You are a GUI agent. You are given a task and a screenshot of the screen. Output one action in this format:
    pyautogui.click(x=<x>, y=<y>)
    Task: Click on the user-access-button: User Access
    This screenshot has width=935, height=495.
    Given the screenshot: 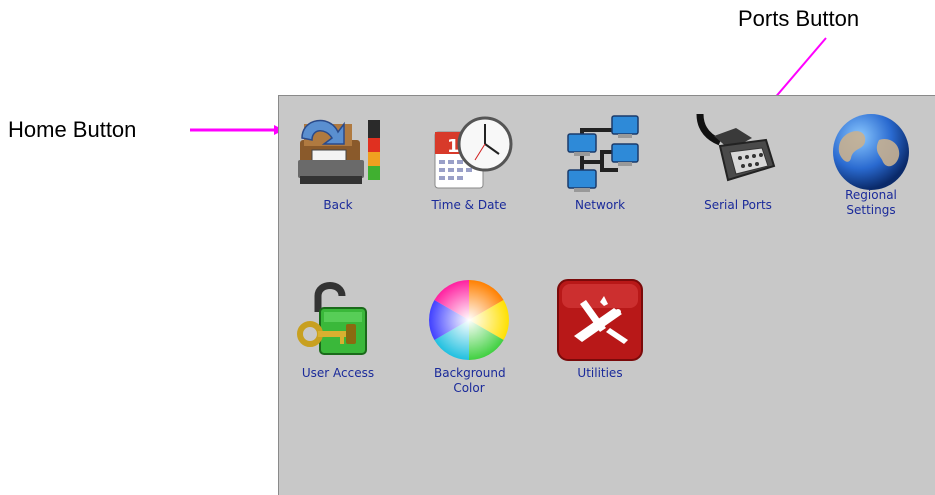 What is the action you would take?
    pyautogui.click(x=338, y=329)
    